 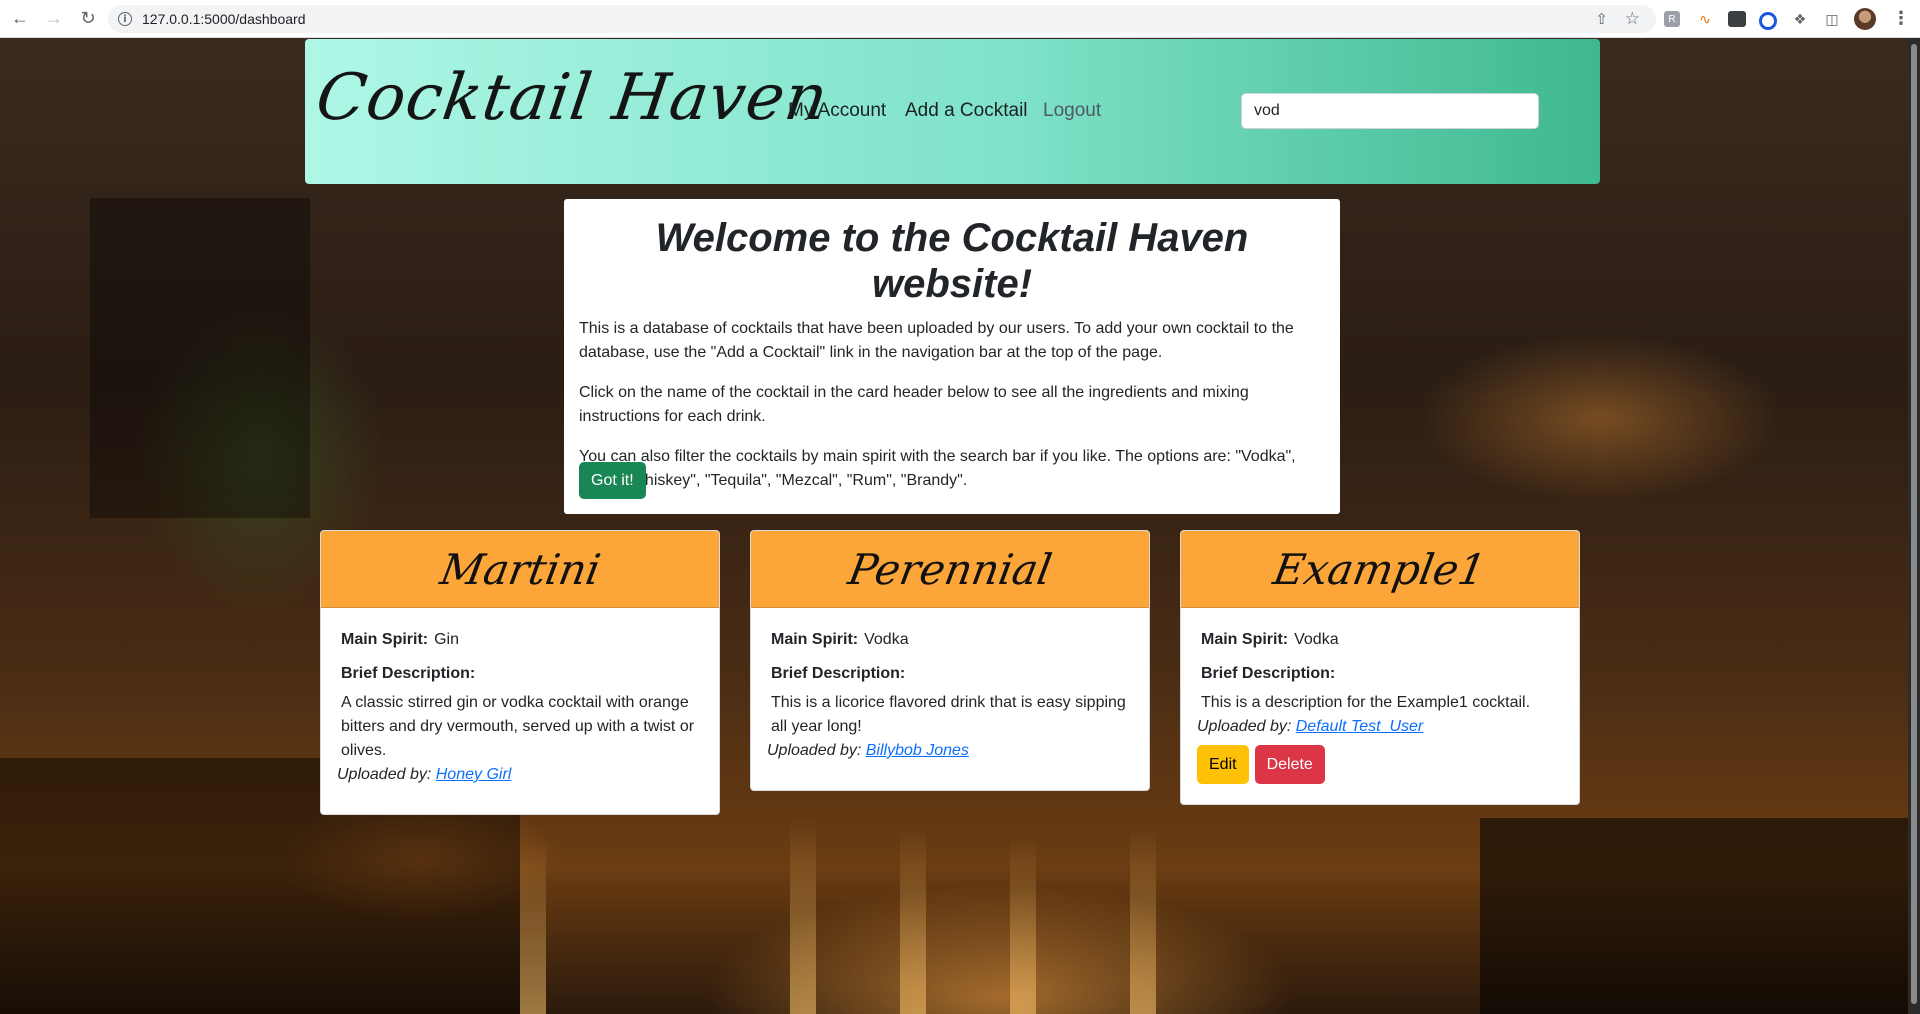 I want to click on card-header: Perennial, so click(x=950, y=569).